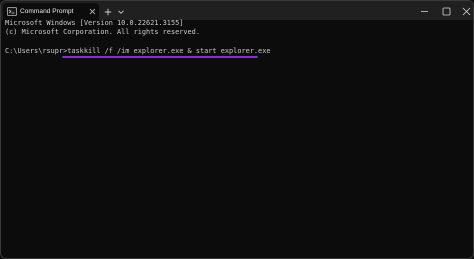 This screenshot has width=474, height=259. Describe the element at coordinates (12, 11) in the screenshot. I see `terminal-icon` at that location.